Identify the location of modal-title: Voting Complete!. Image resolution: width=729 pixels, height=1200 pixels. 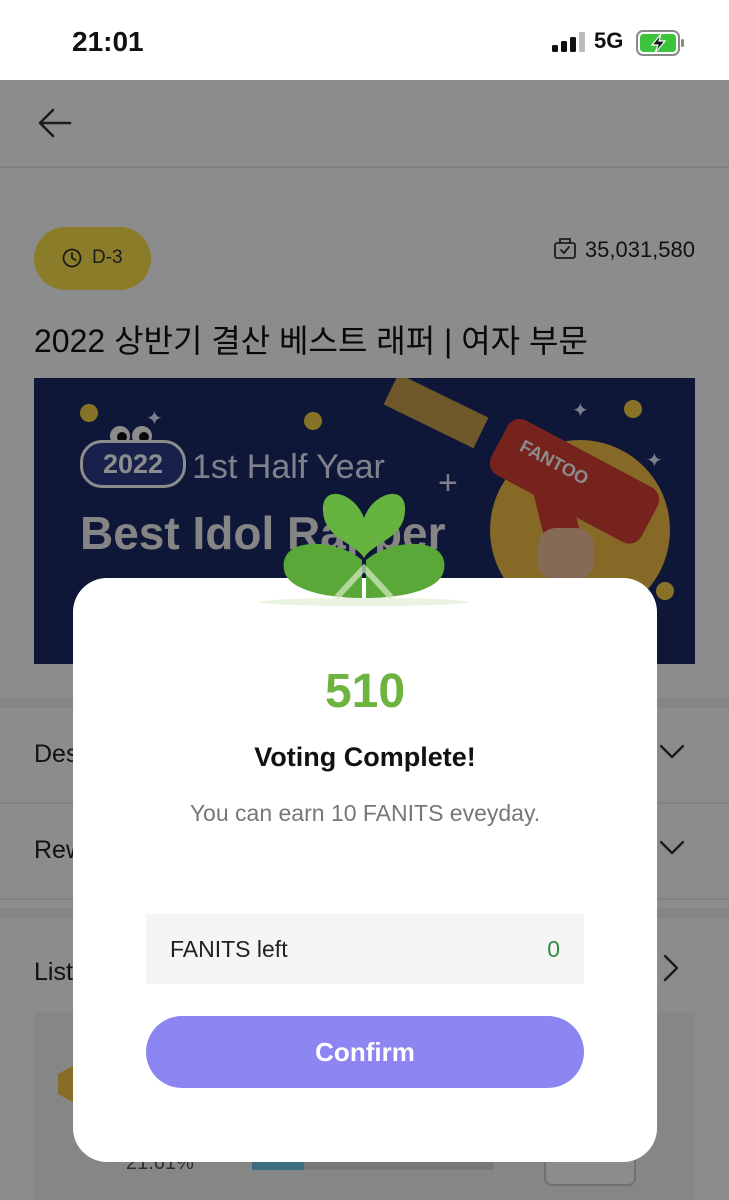
(365, 757).